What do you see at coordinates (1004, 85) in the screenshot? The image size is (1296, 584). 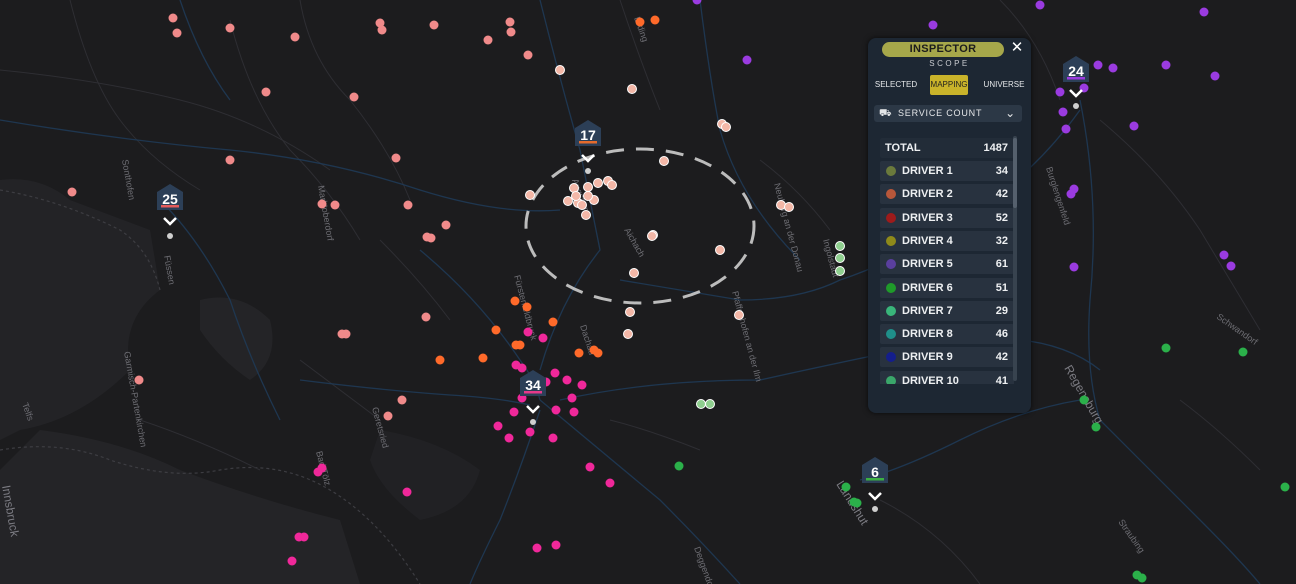 I see `tab-universe: UNIVERSE` at bounding box center [1004, 85].